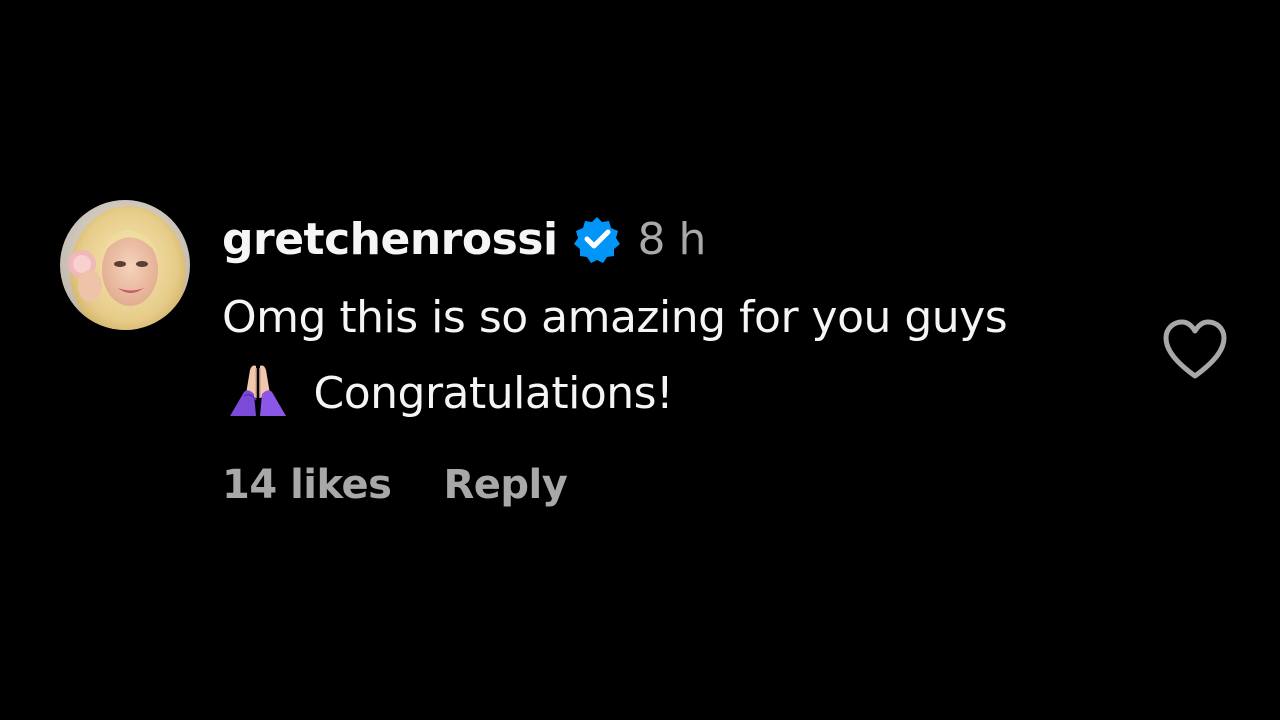  I want to click on comment-text-part-2: Congratulations!, so click(493, 393).